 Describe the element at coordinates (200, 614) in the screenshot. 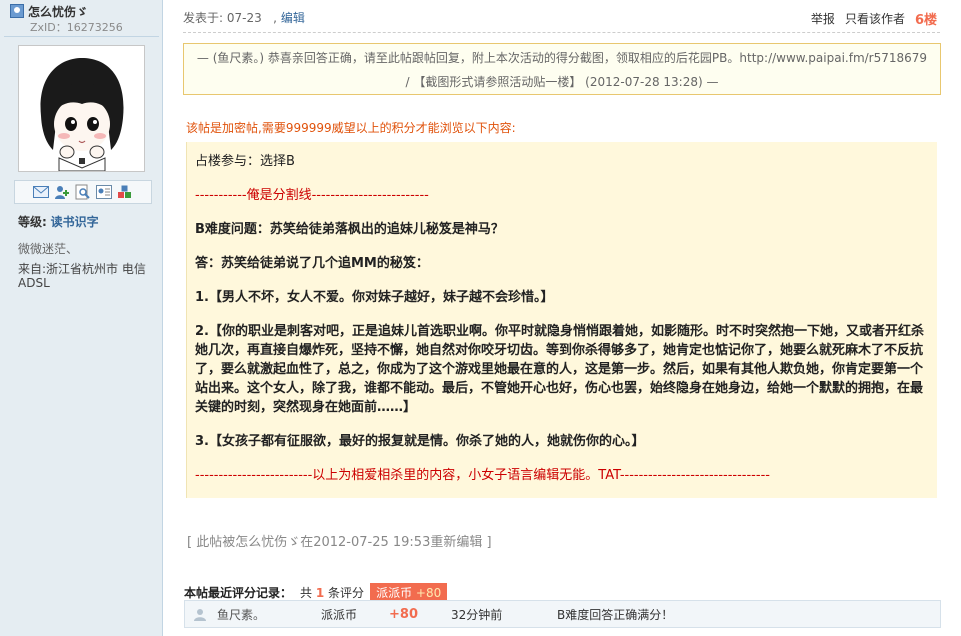

I see `rater-avatar-icon` at that location.